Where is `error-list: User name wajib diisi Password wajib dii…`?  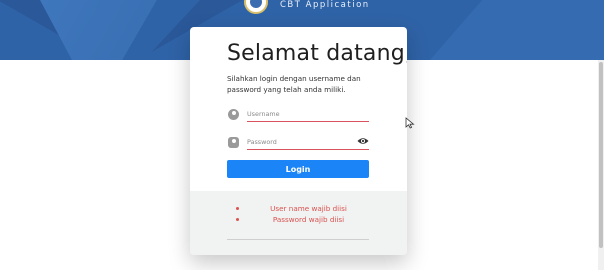 error-list: User name wajib diisi Password wajib dii… is located at coordinates (298, 215).